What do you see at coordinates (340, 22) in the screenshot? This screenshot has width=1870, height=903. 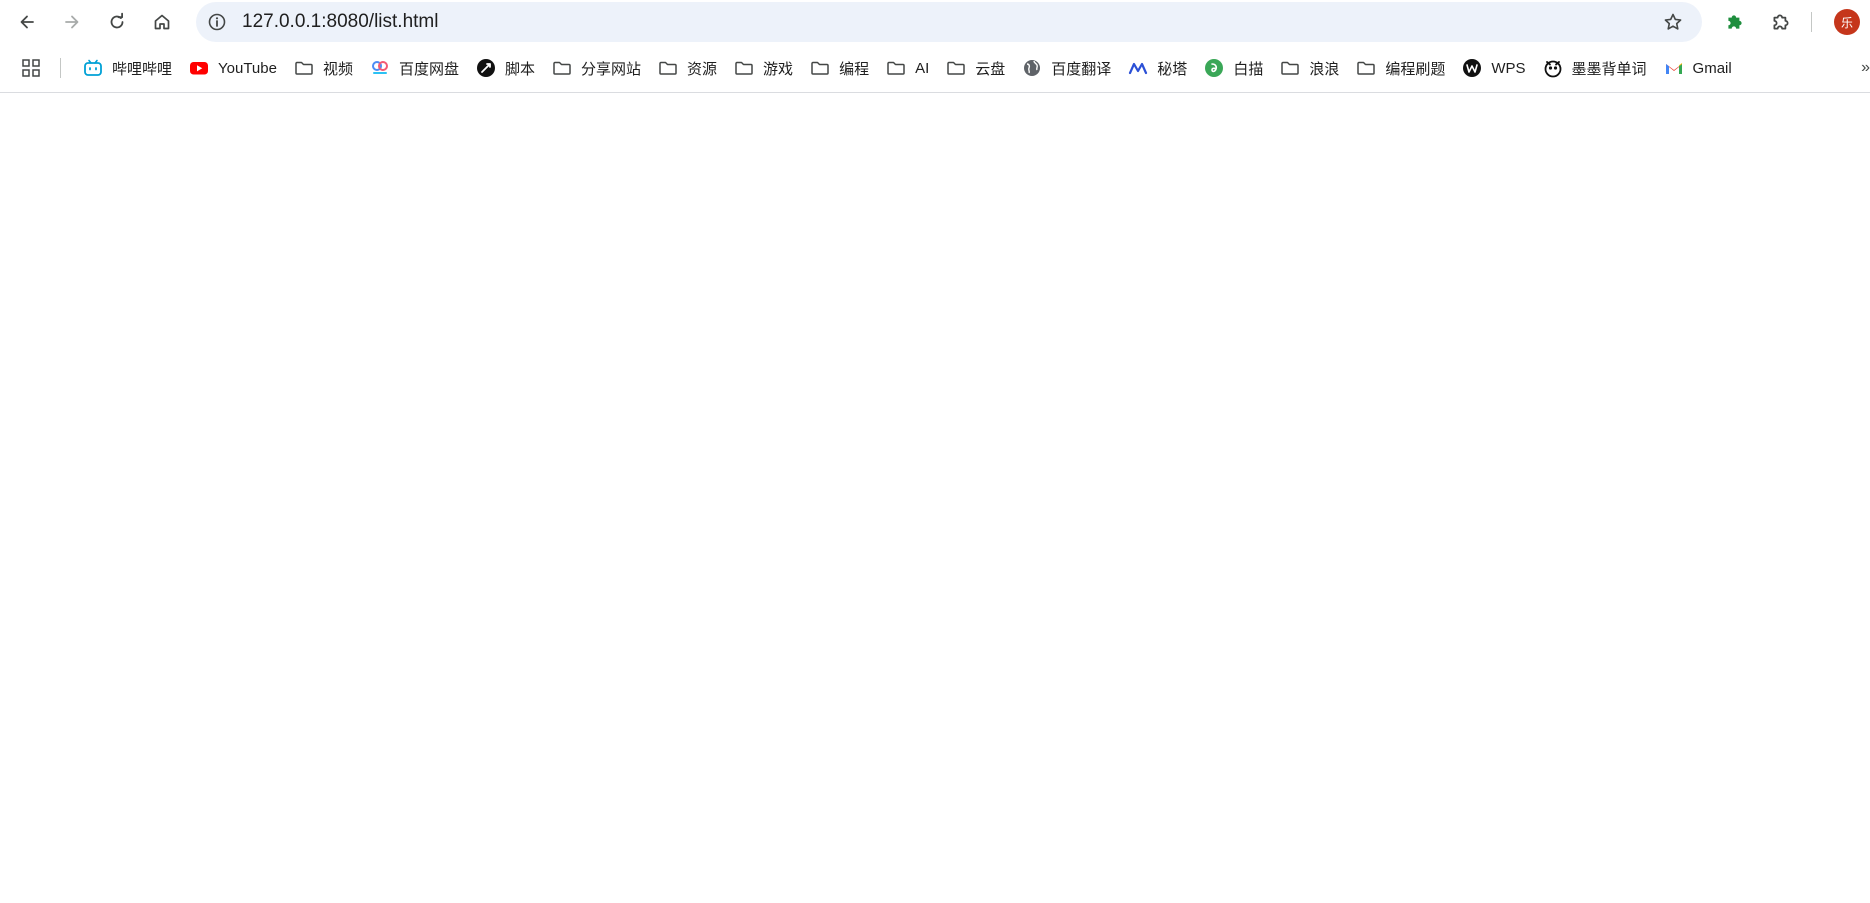 I see `url-text: 127.0.0.1:8080/list.html` at bounding box center [340, 22].